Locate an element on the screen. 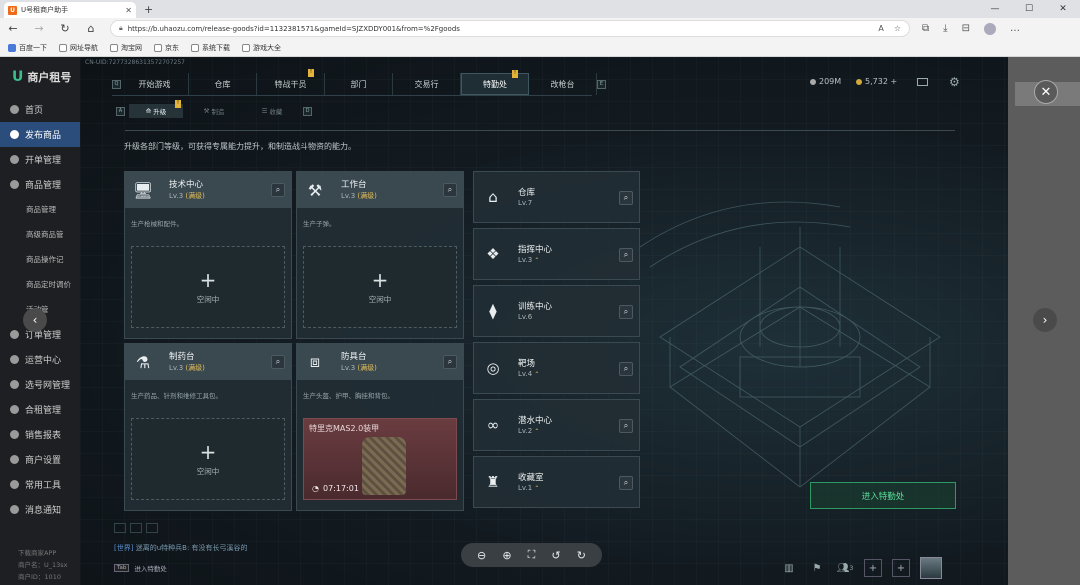  player-avatar is located at coordinates (931, 568).